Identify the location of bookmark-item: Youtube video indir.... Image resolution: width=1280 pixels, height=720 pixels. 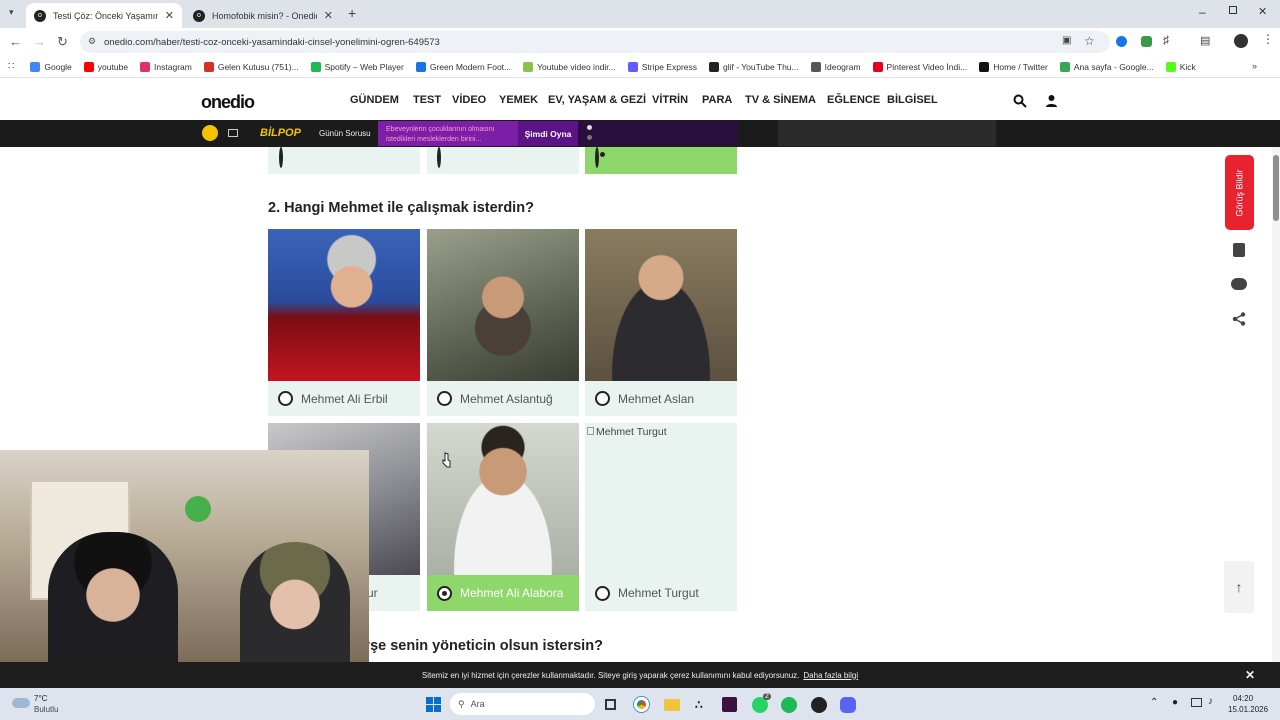
(569, 66).